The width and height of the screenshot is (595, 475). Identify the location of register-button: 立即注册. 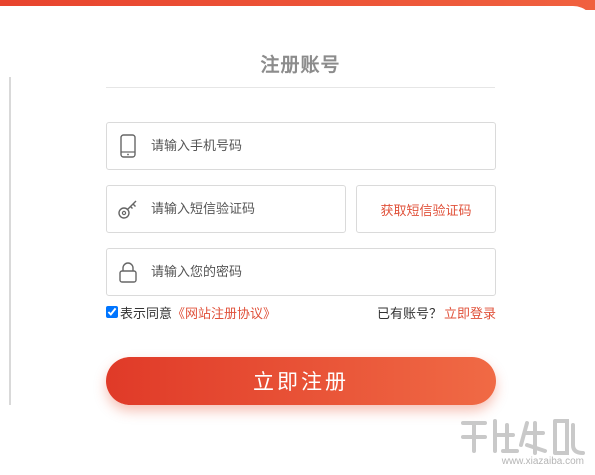
(301, 381).